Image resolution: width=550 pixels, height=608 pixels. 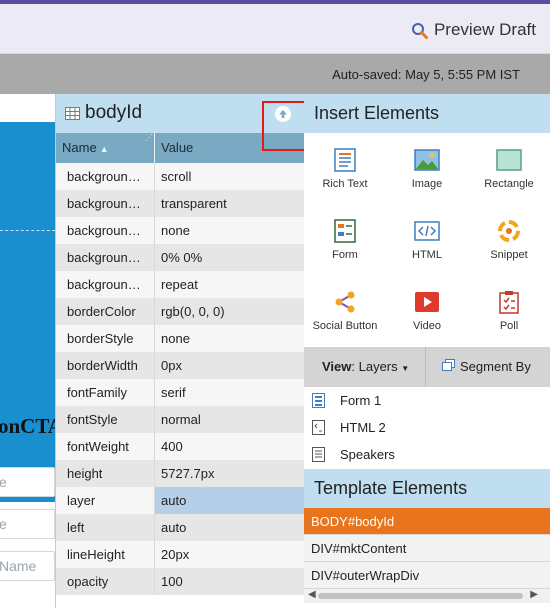 I want to click on insert-snippet-label: Snippet, so click(x=509, y=255).